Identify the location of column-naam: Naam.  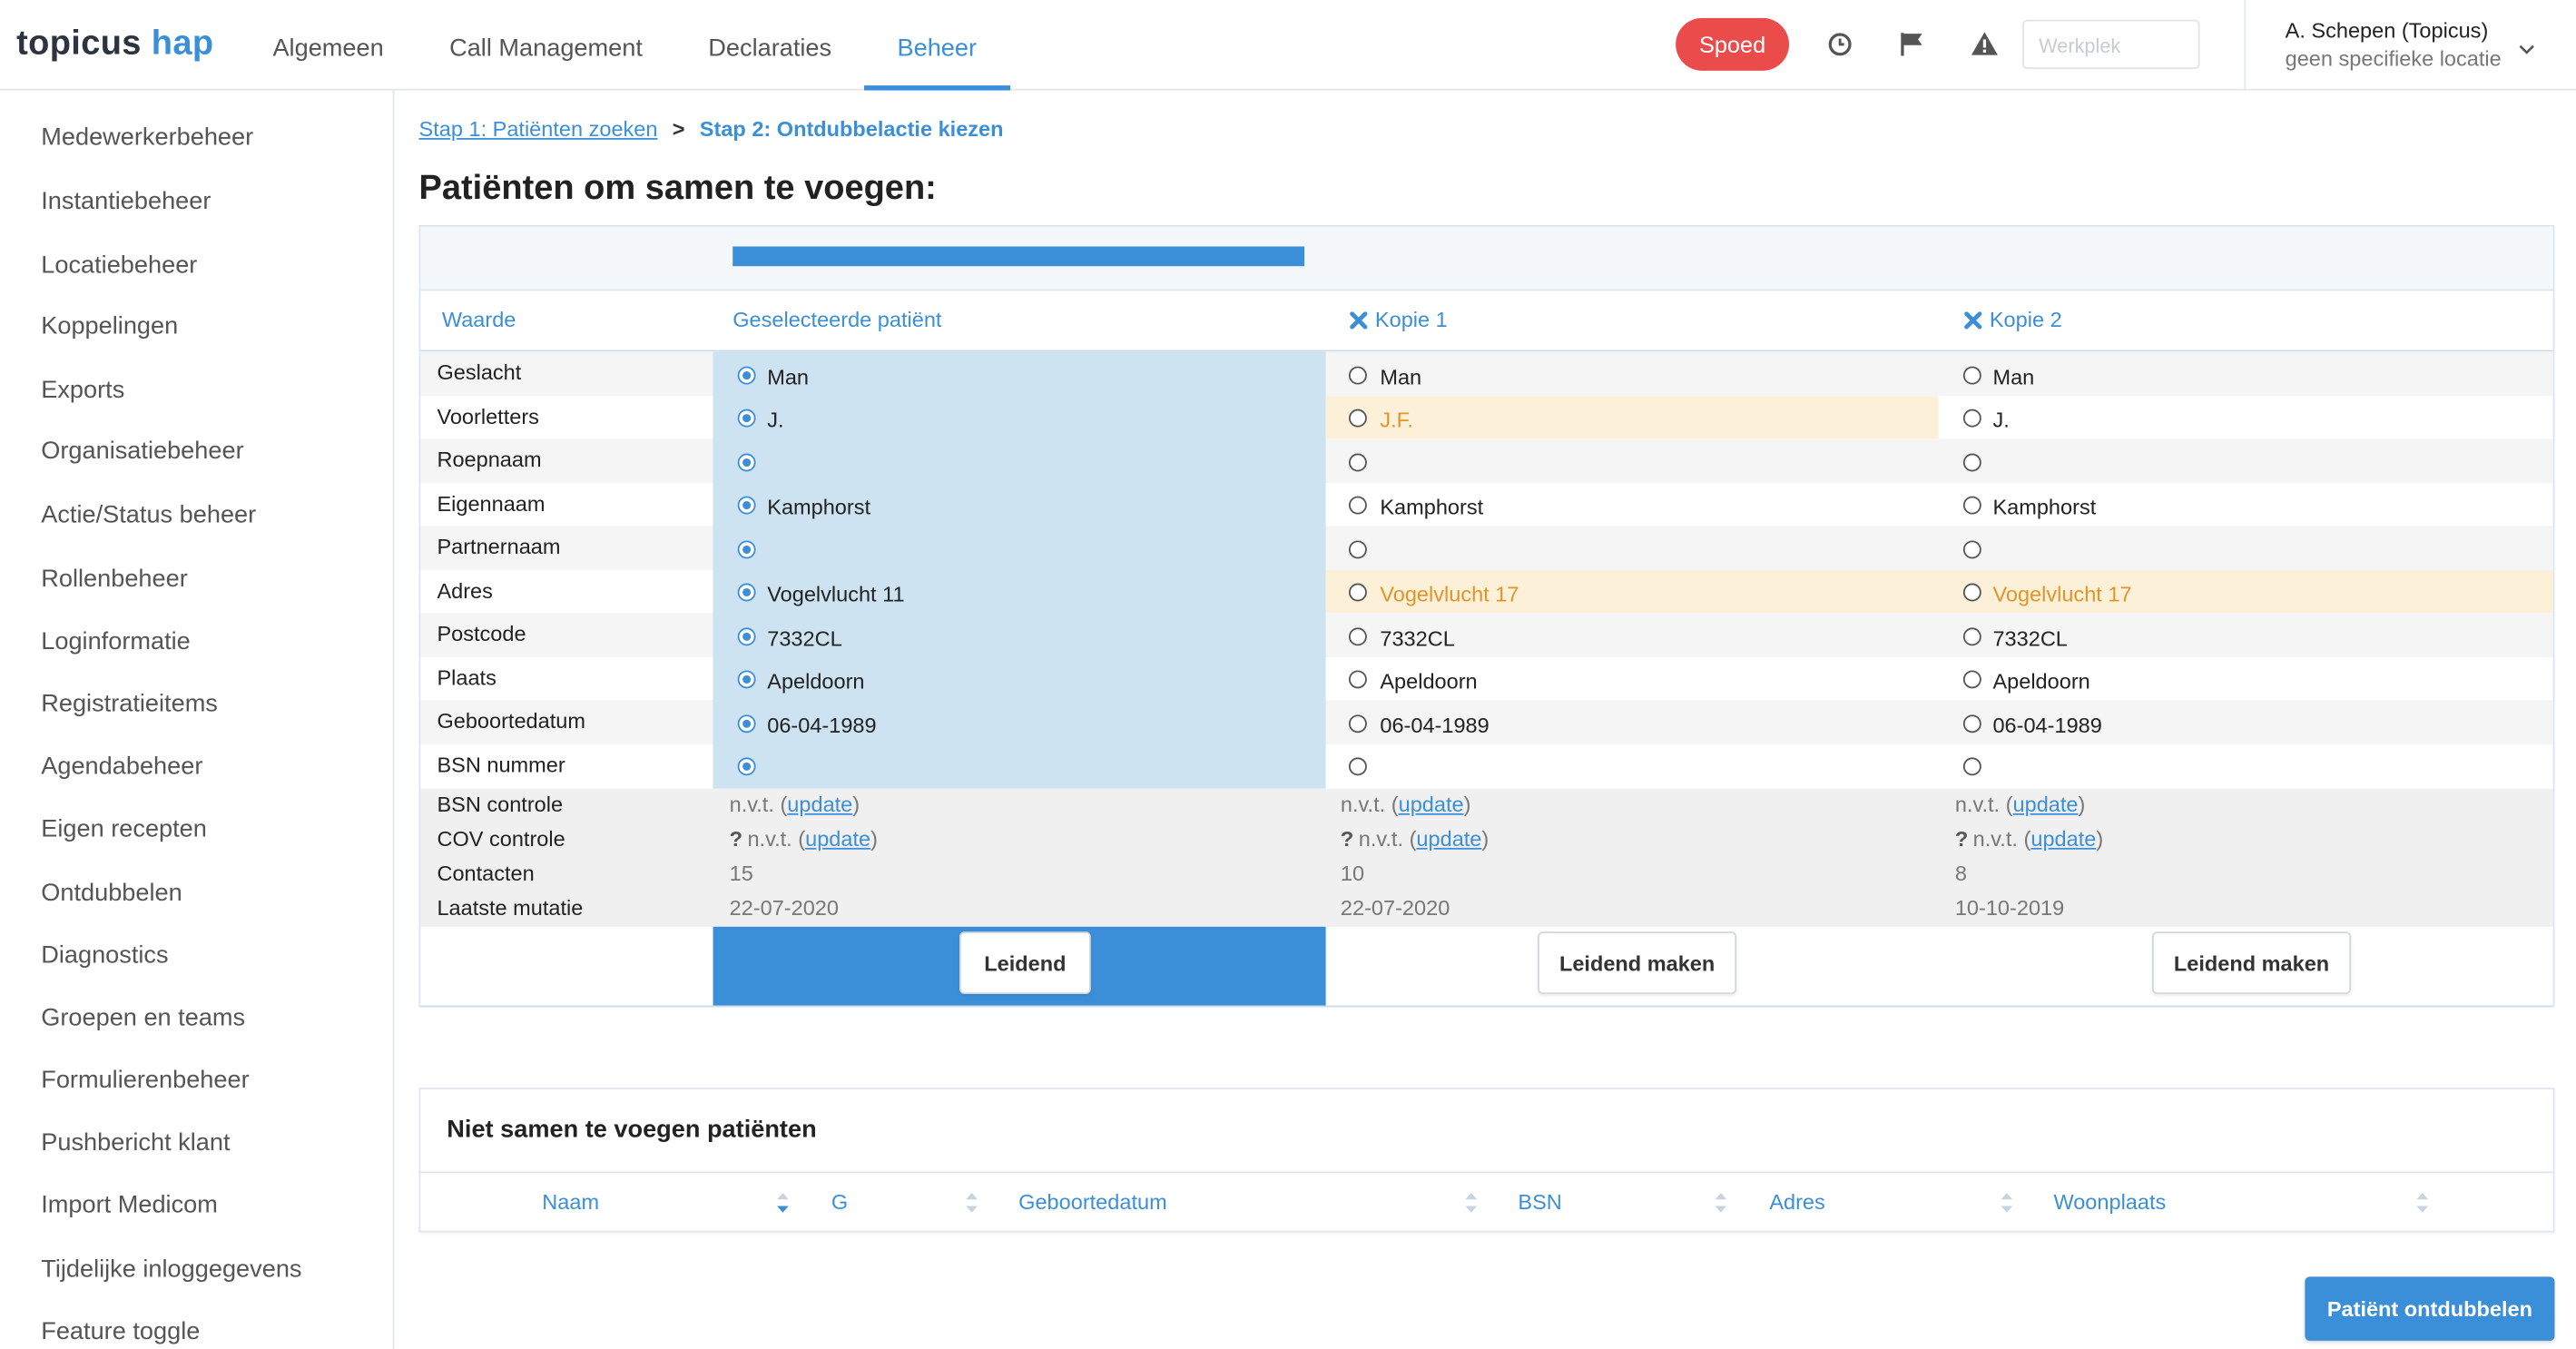
(570, 1201).